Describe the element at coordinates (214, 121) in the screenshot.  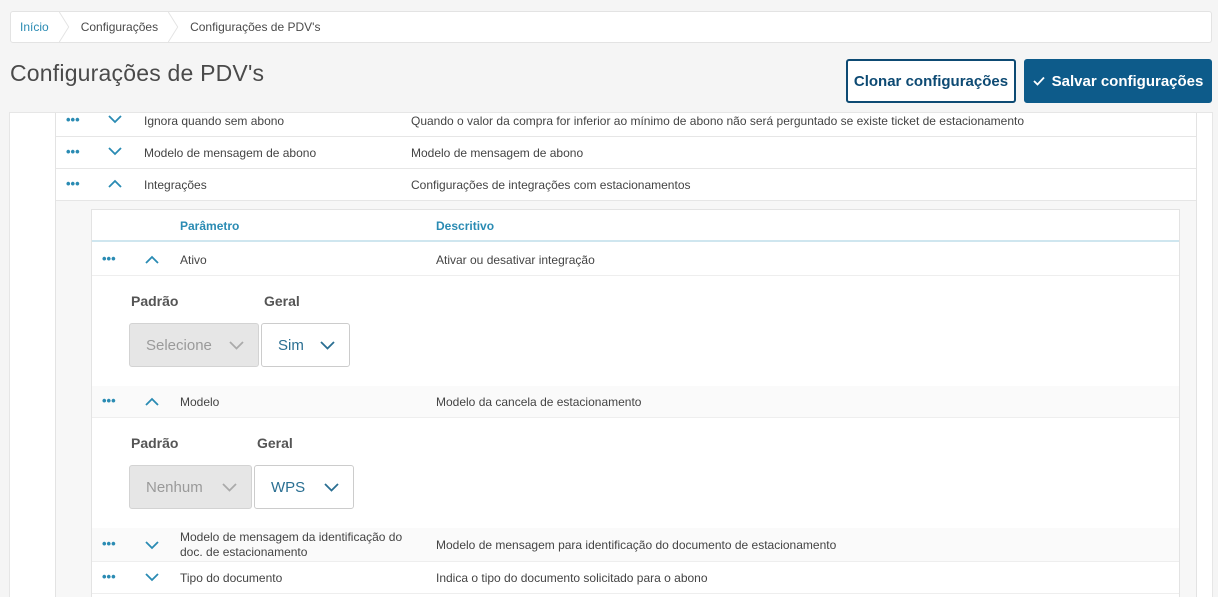
I see `row-name: Ignora quando sem abono` at that location.